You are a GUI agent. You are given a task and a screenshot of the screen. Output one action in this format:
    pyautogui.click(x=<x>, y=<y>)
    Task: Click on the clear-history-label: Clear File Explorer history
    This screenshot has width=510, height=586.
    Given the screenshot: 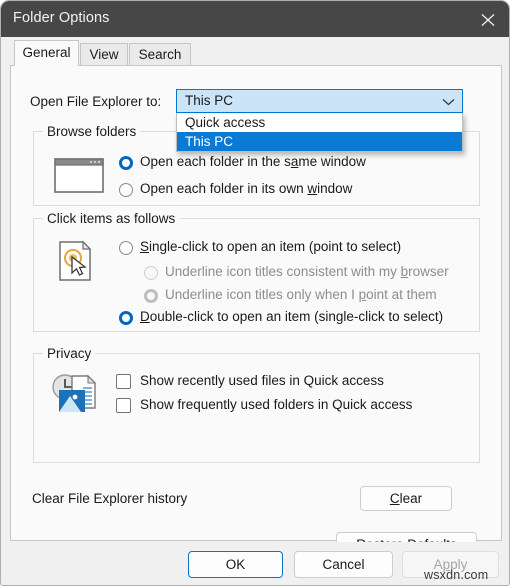 What is the action you would take?
    pyautogui.click(x=110, y=498)
    